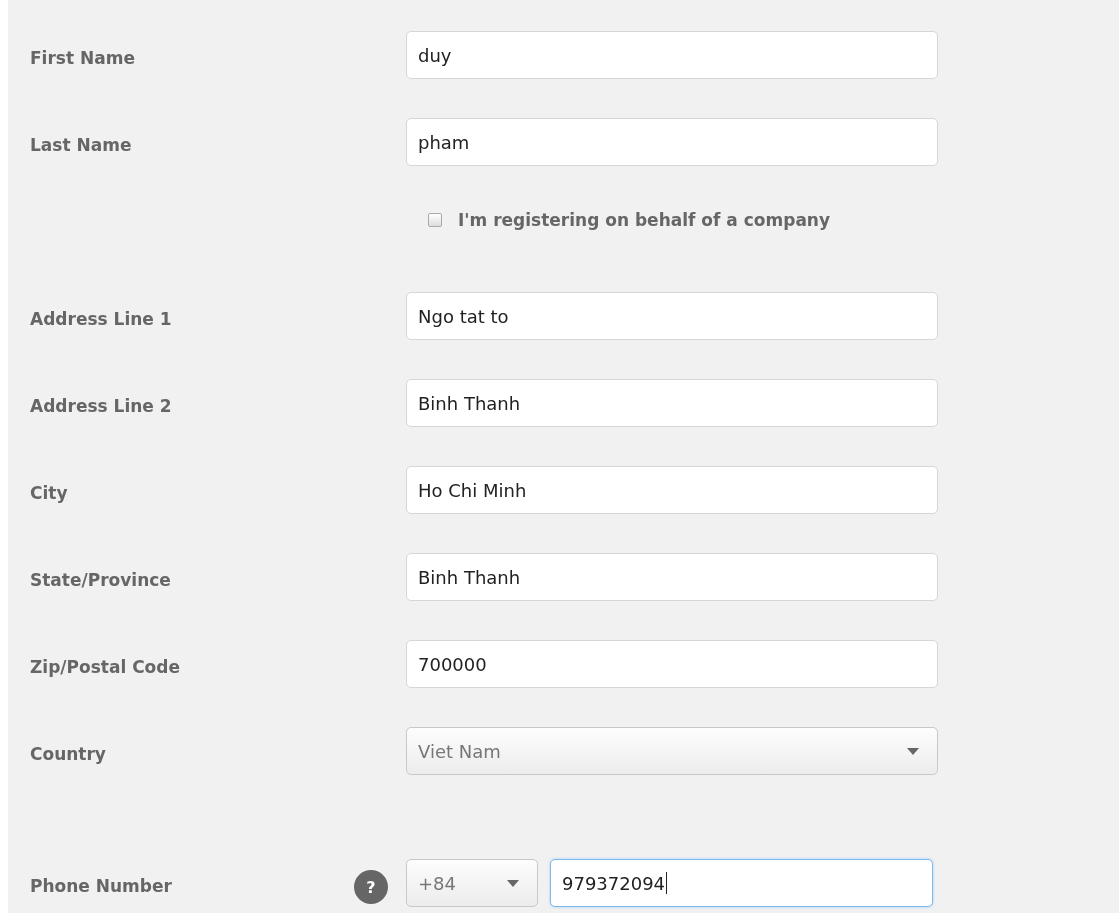 The width and height of the screenshot is (1119, 913). Describe the element at coordinates (68, 754) in the screenshot. I see `field-label: Country` at that location.